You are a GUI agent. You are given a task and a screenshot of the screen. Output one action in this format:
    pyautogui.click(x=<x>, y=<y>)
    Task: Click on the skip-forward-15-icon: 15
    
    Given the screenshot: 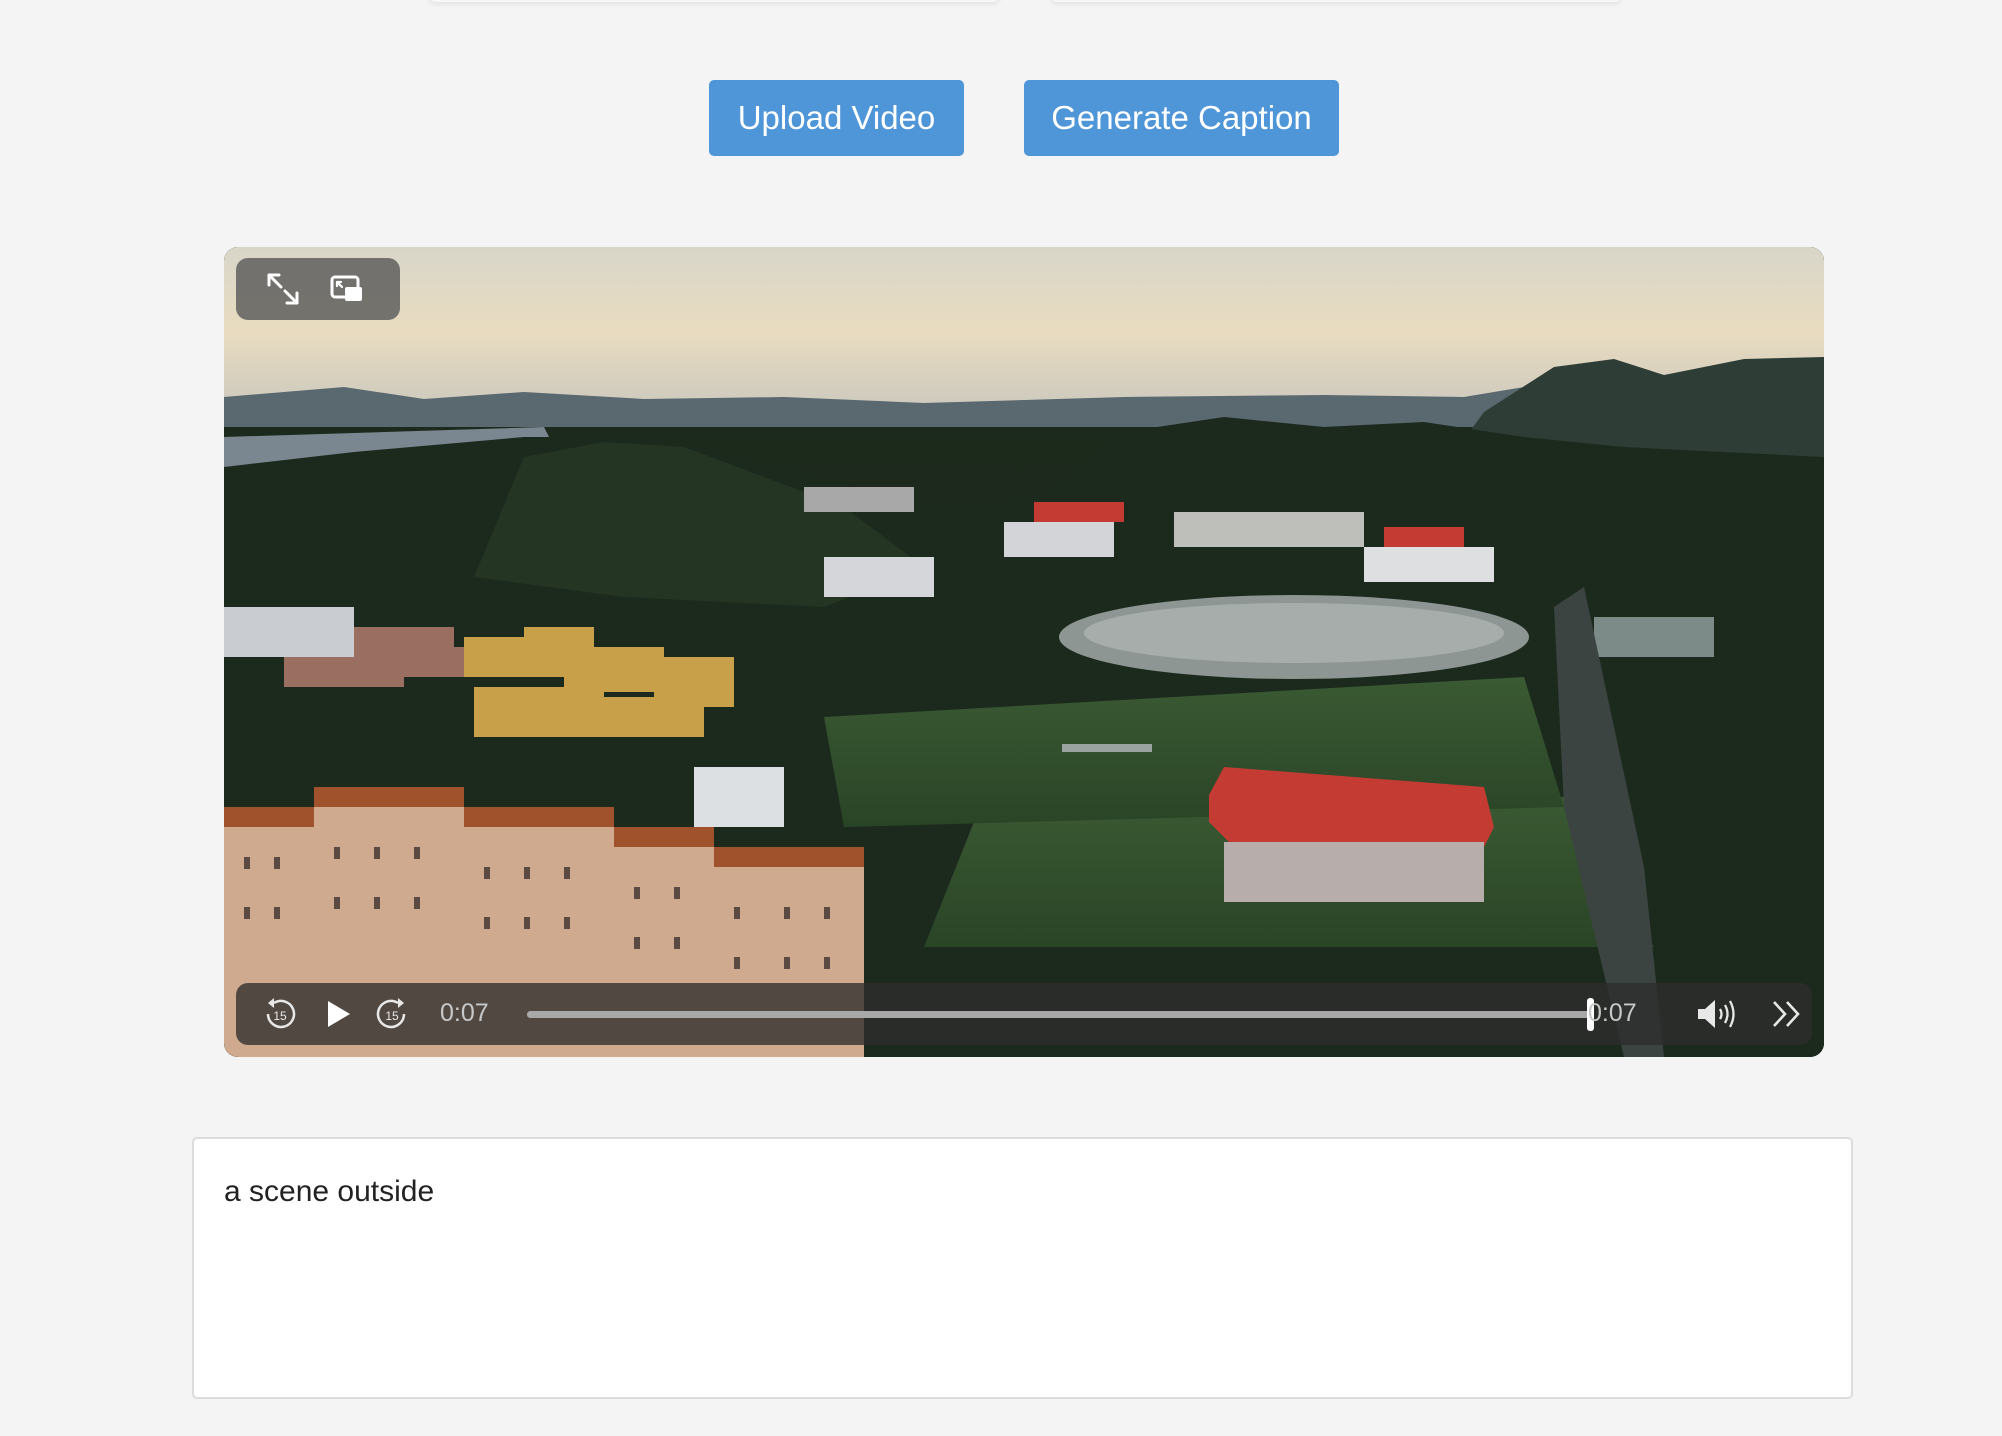 What is the action you would take?
    pyautogui.click(x=392, y=1014)
    